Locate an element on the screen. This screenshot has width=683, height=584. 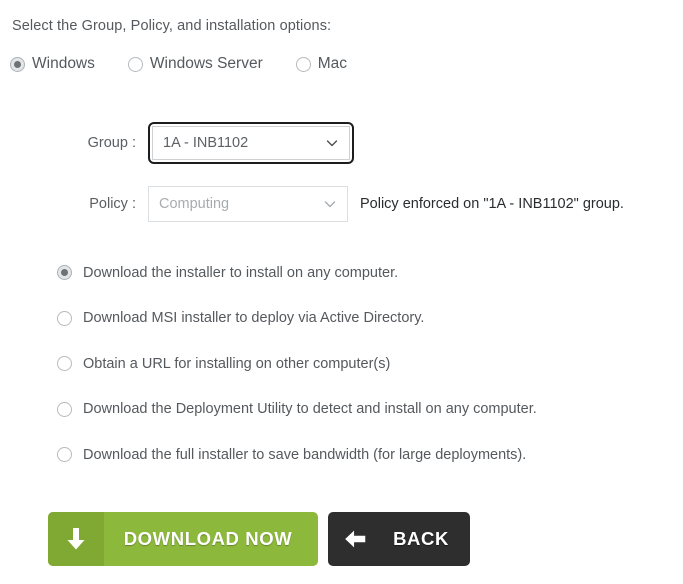
group-label: Group : is located at coordinates (111, 143).